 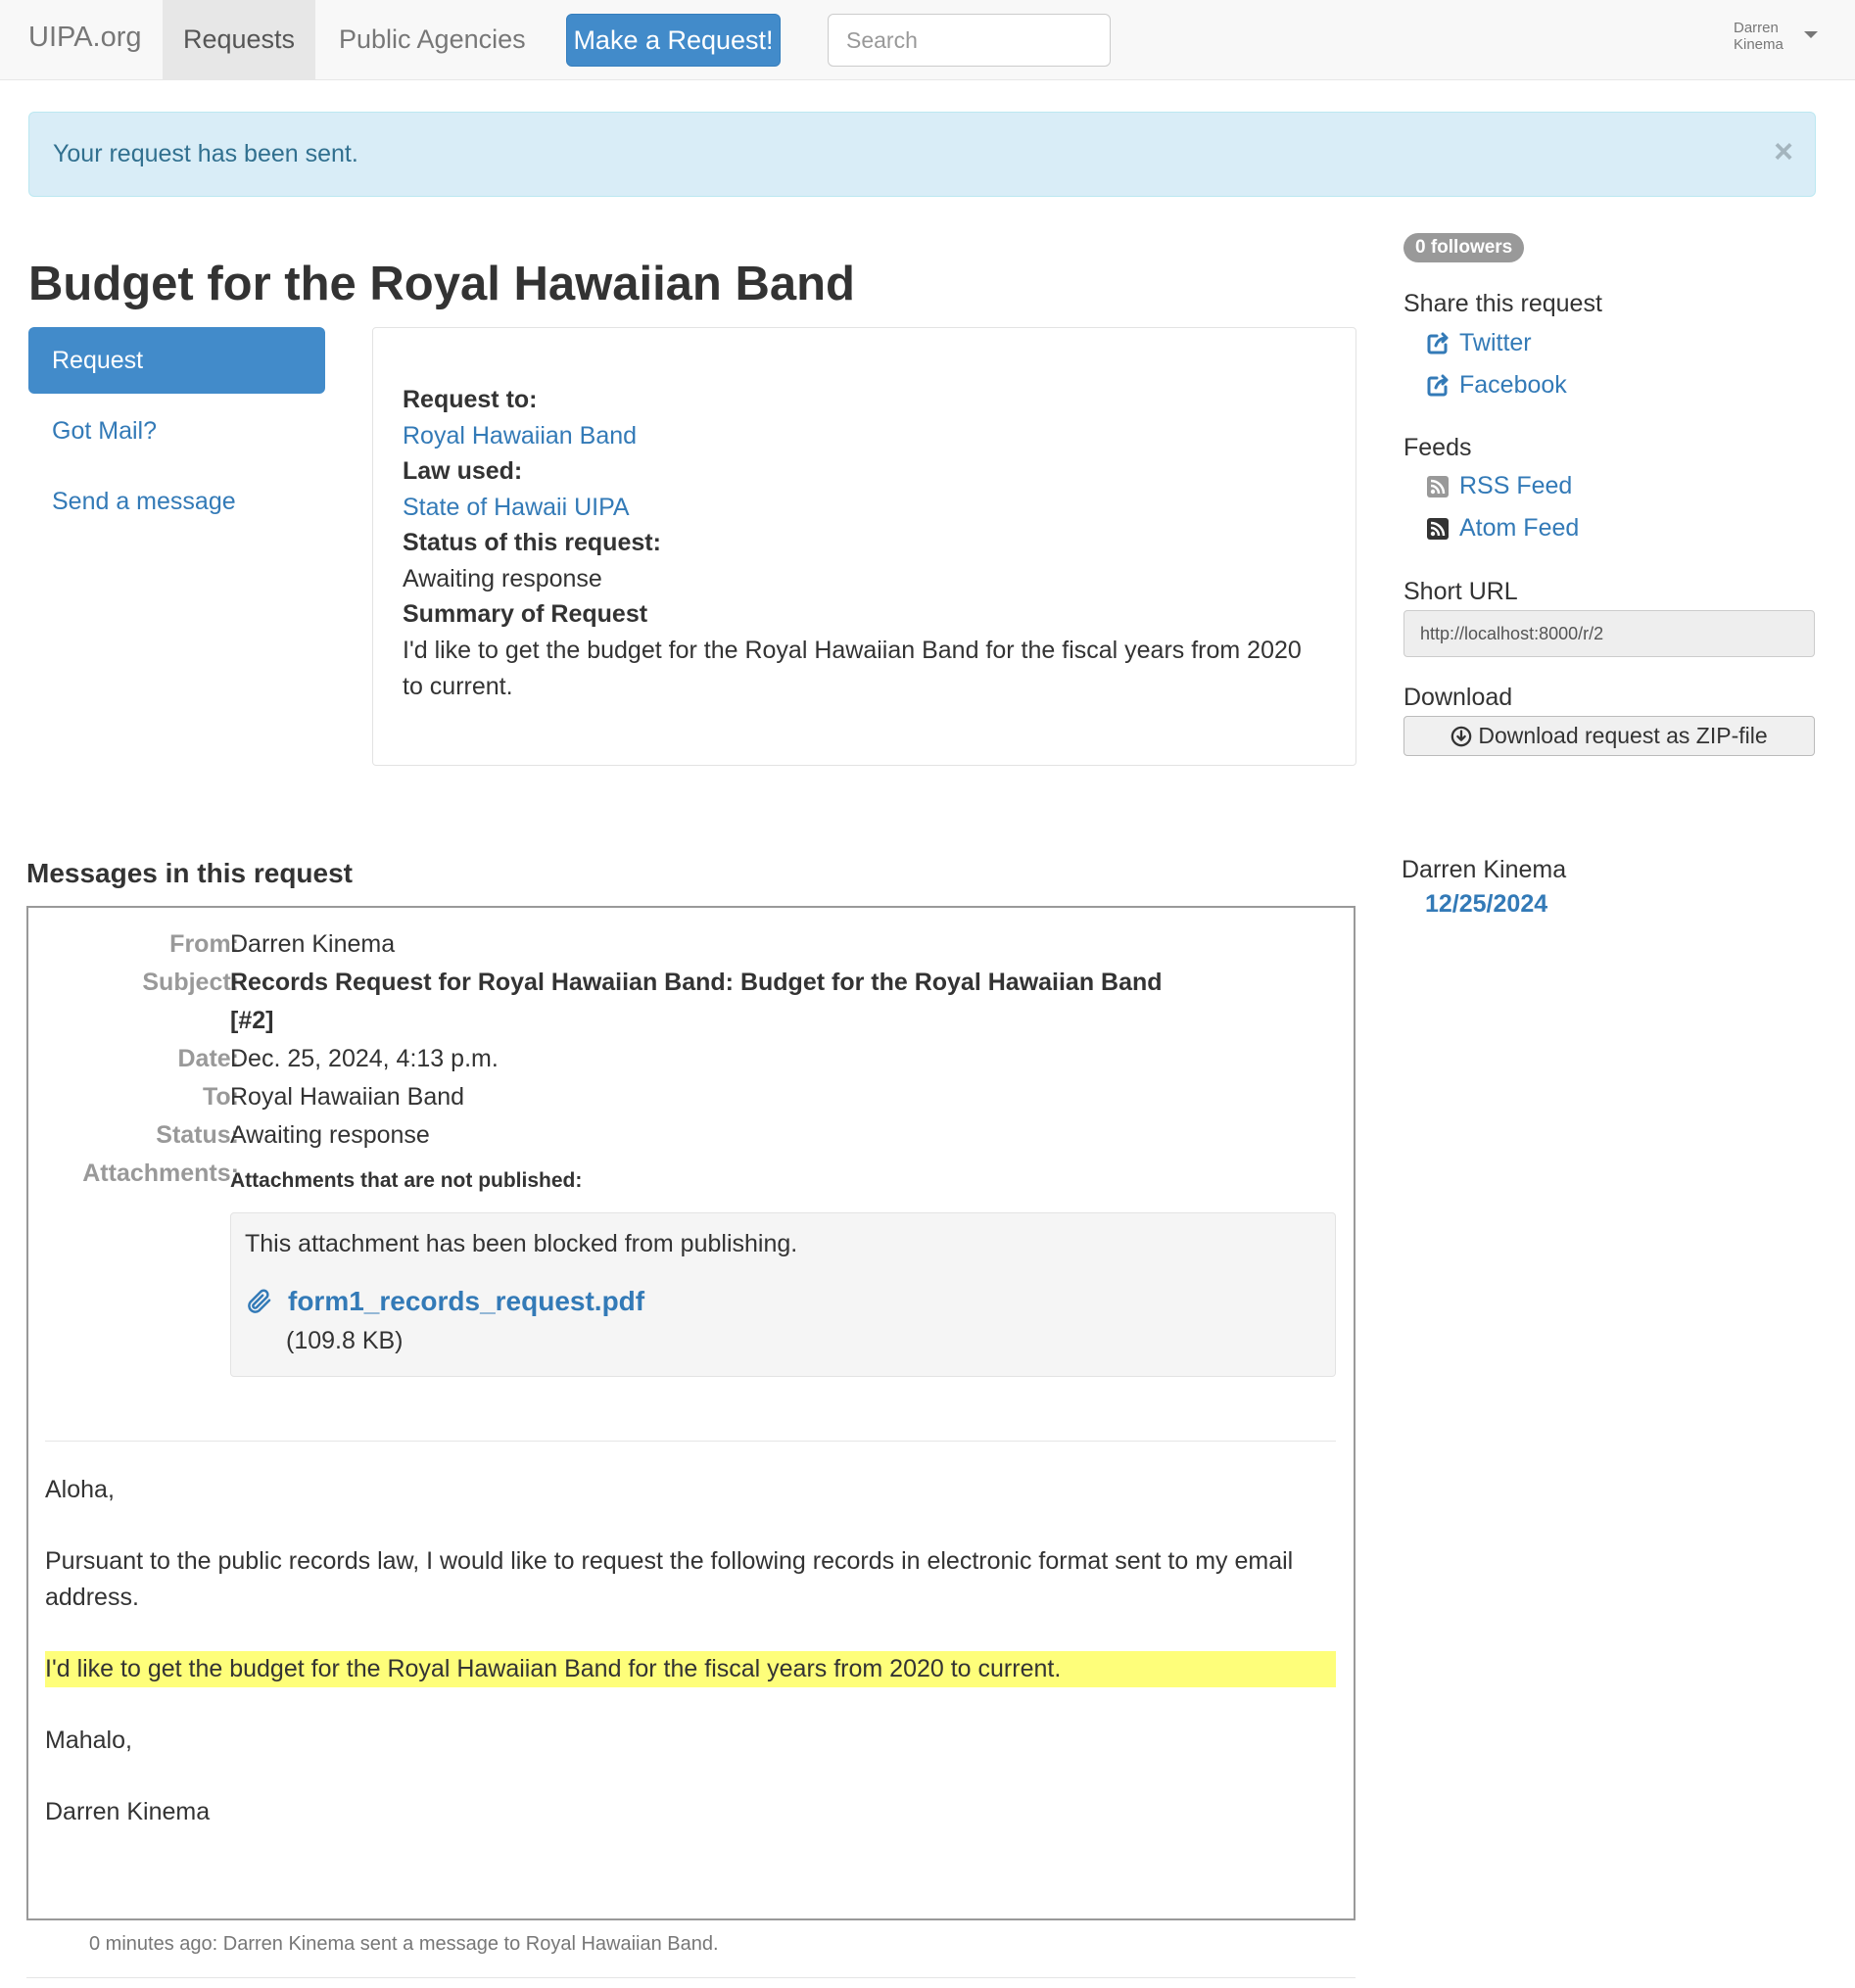 What do you see at coordinates (347, 1097) in the screenshot?
I see `to-link: Royal Hawaiian Band` at bounding box center [347, 1097].